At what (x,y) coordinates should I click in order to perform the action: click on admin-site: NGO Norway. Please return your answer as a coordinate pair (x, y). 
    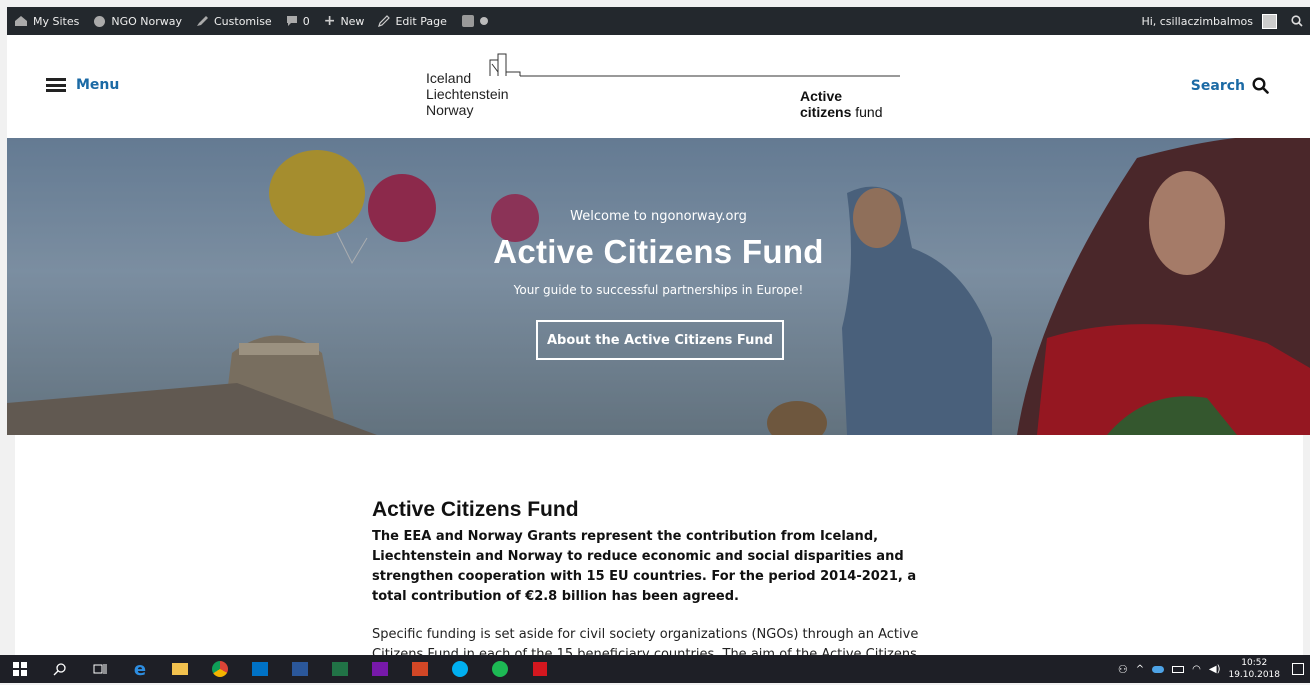
    Looking at the image, I should click on (137, 21).